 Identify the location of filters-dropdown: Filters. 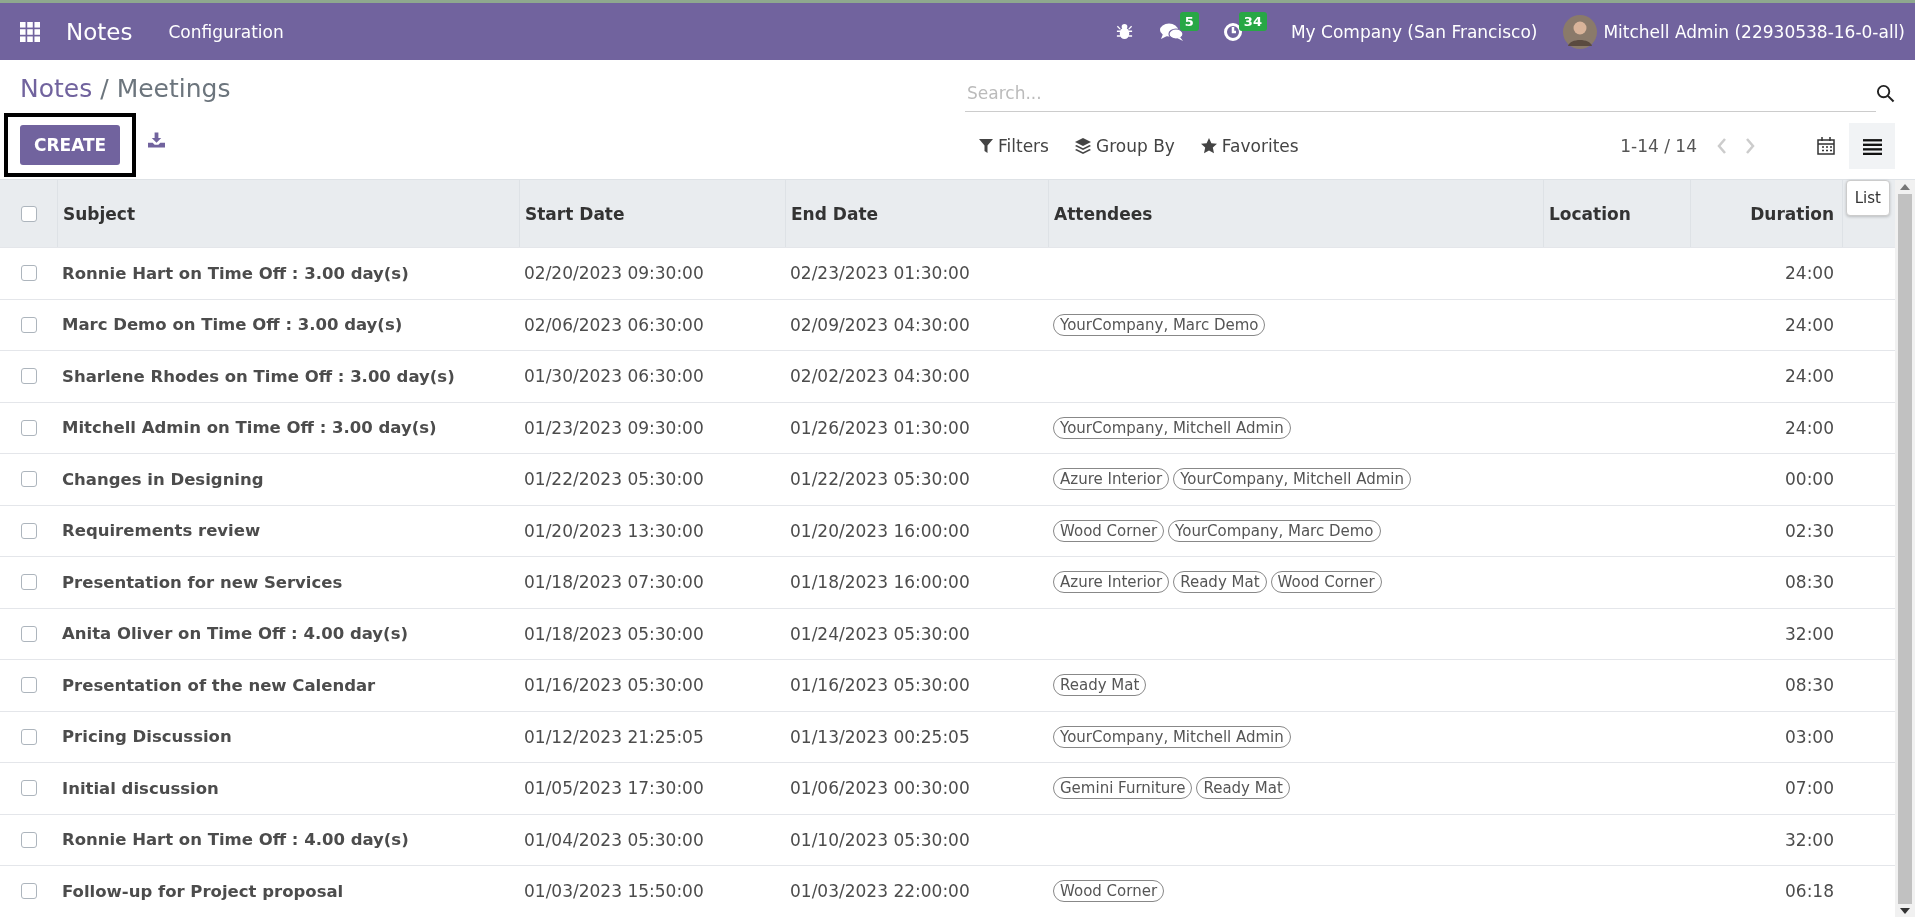
(1014, 146).